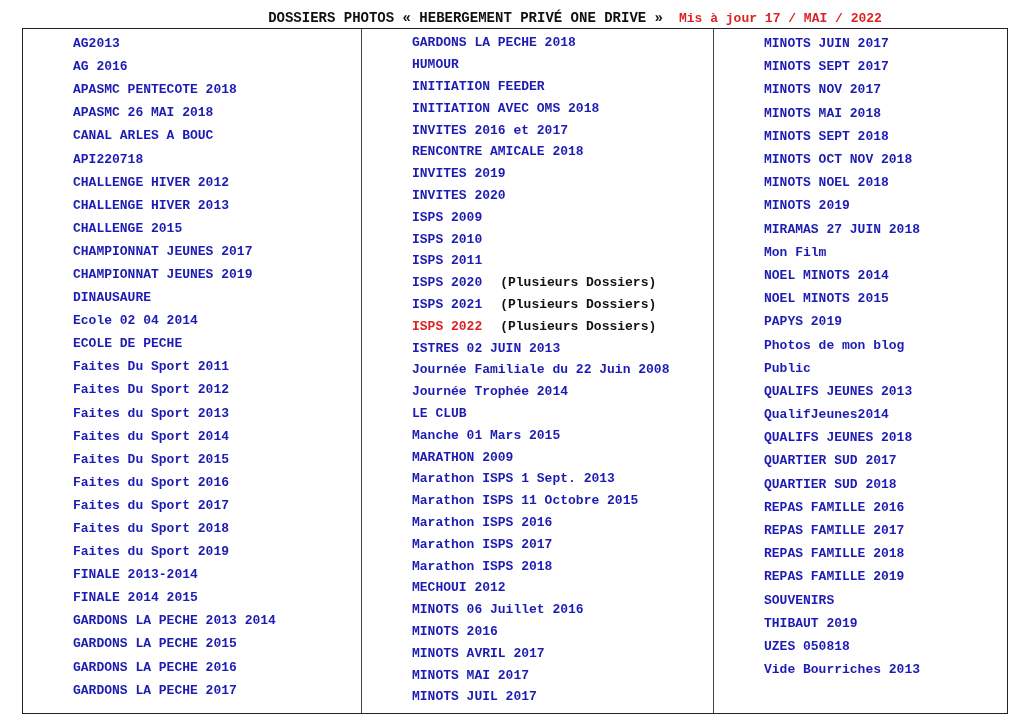 The width and height of the screenshot is (1024, 724). I want to click on folder-link: MIRAMAS 27 JUIN 2018, so click(842, 229).